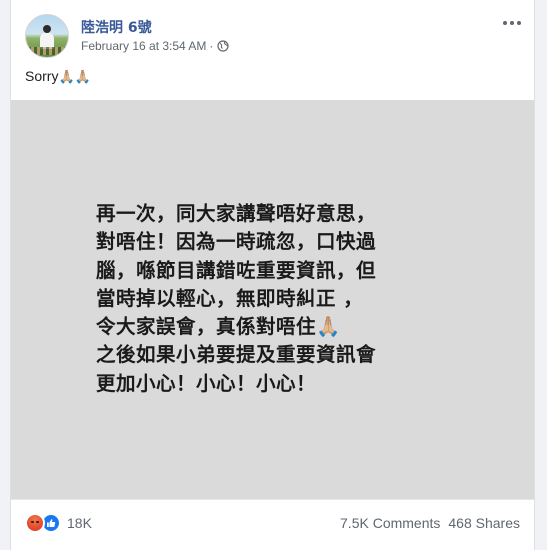  What do you see at coordinates (512, 23) in the screenshot?
I see `more-options-icon` at bounding box center [512, 23].